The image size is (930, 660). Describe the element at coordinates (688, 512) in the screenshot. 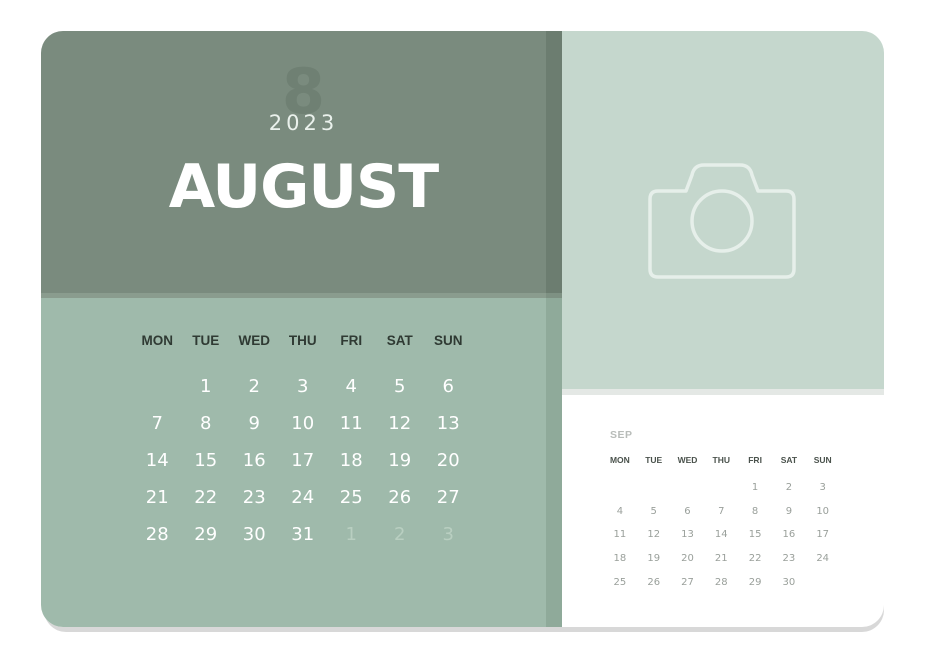

I see `sep-day-cell: 6` at that location.